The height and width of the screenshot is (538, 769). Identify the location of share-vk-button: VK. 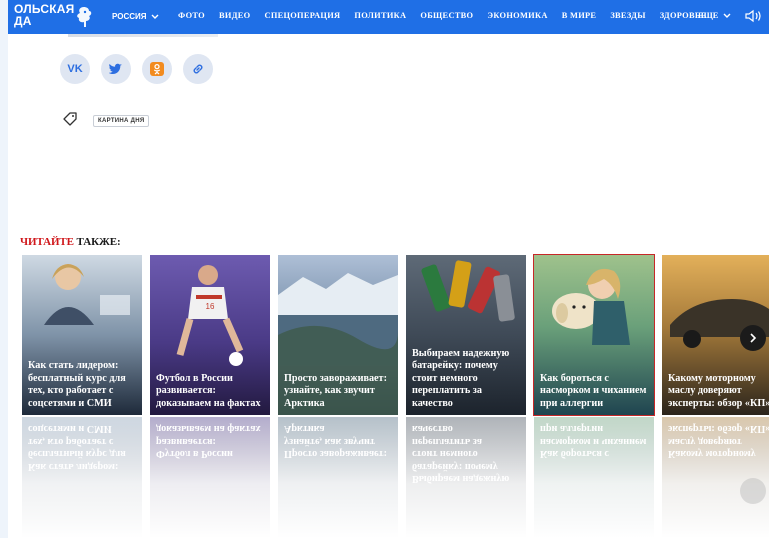
(75, 69).